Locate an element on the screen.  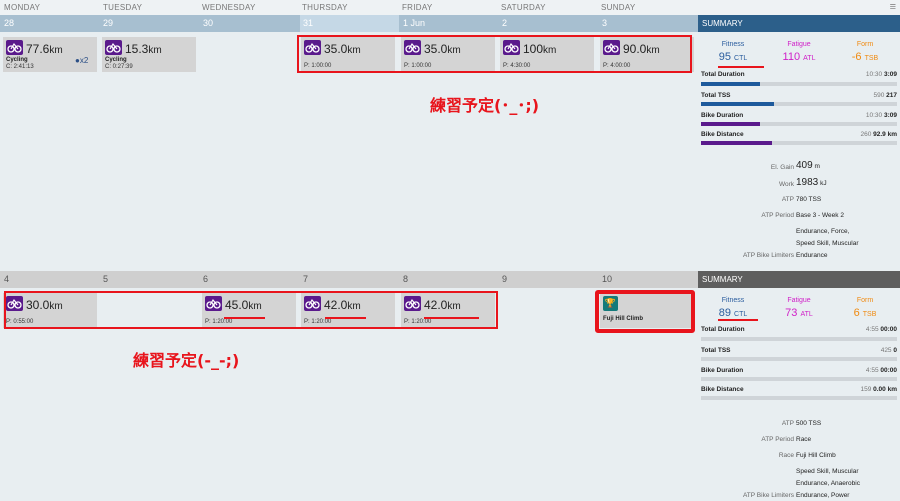
workout-time: C: 2:41:13 is located at coordinates (20, 67).